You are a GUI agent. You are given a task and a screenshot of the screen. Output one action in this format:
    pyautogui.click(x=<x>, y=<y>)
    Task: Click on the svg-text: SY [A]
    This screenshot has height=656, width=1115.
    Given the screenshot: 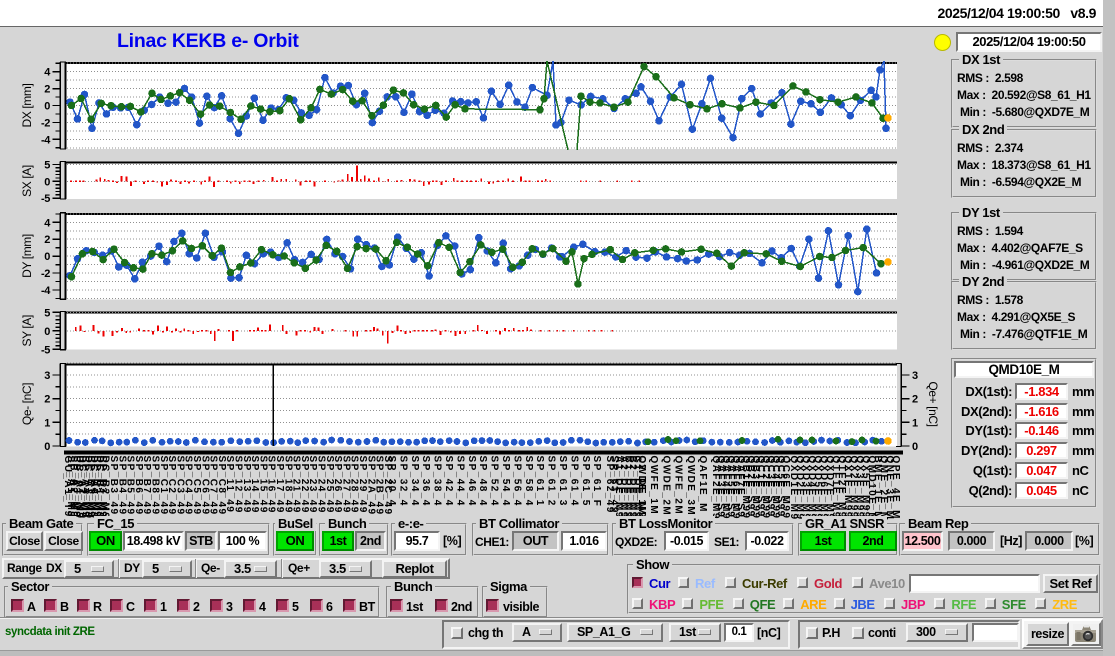 What is the action you would take?
    pyautogui.click(x=27, y=330)
    